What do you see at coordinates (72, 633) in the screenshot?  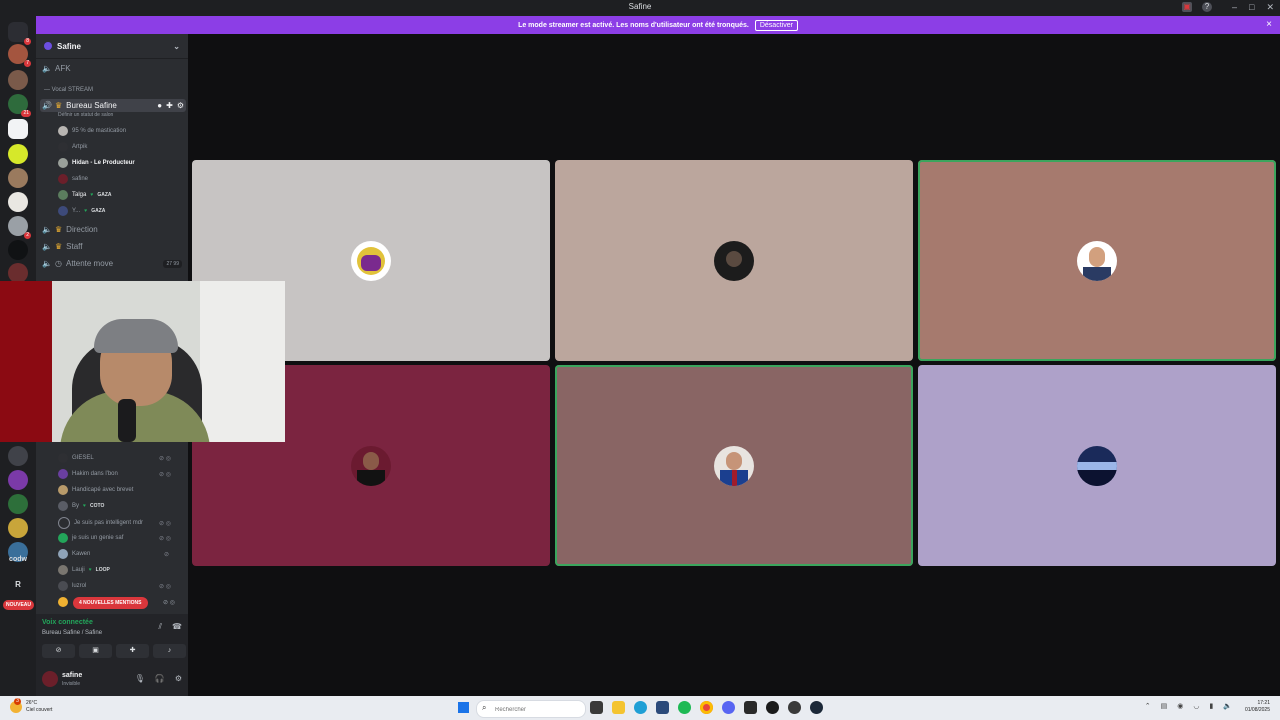 I see `voice-location: Bureau Safine / Safine` at bounding box center [72, 633].